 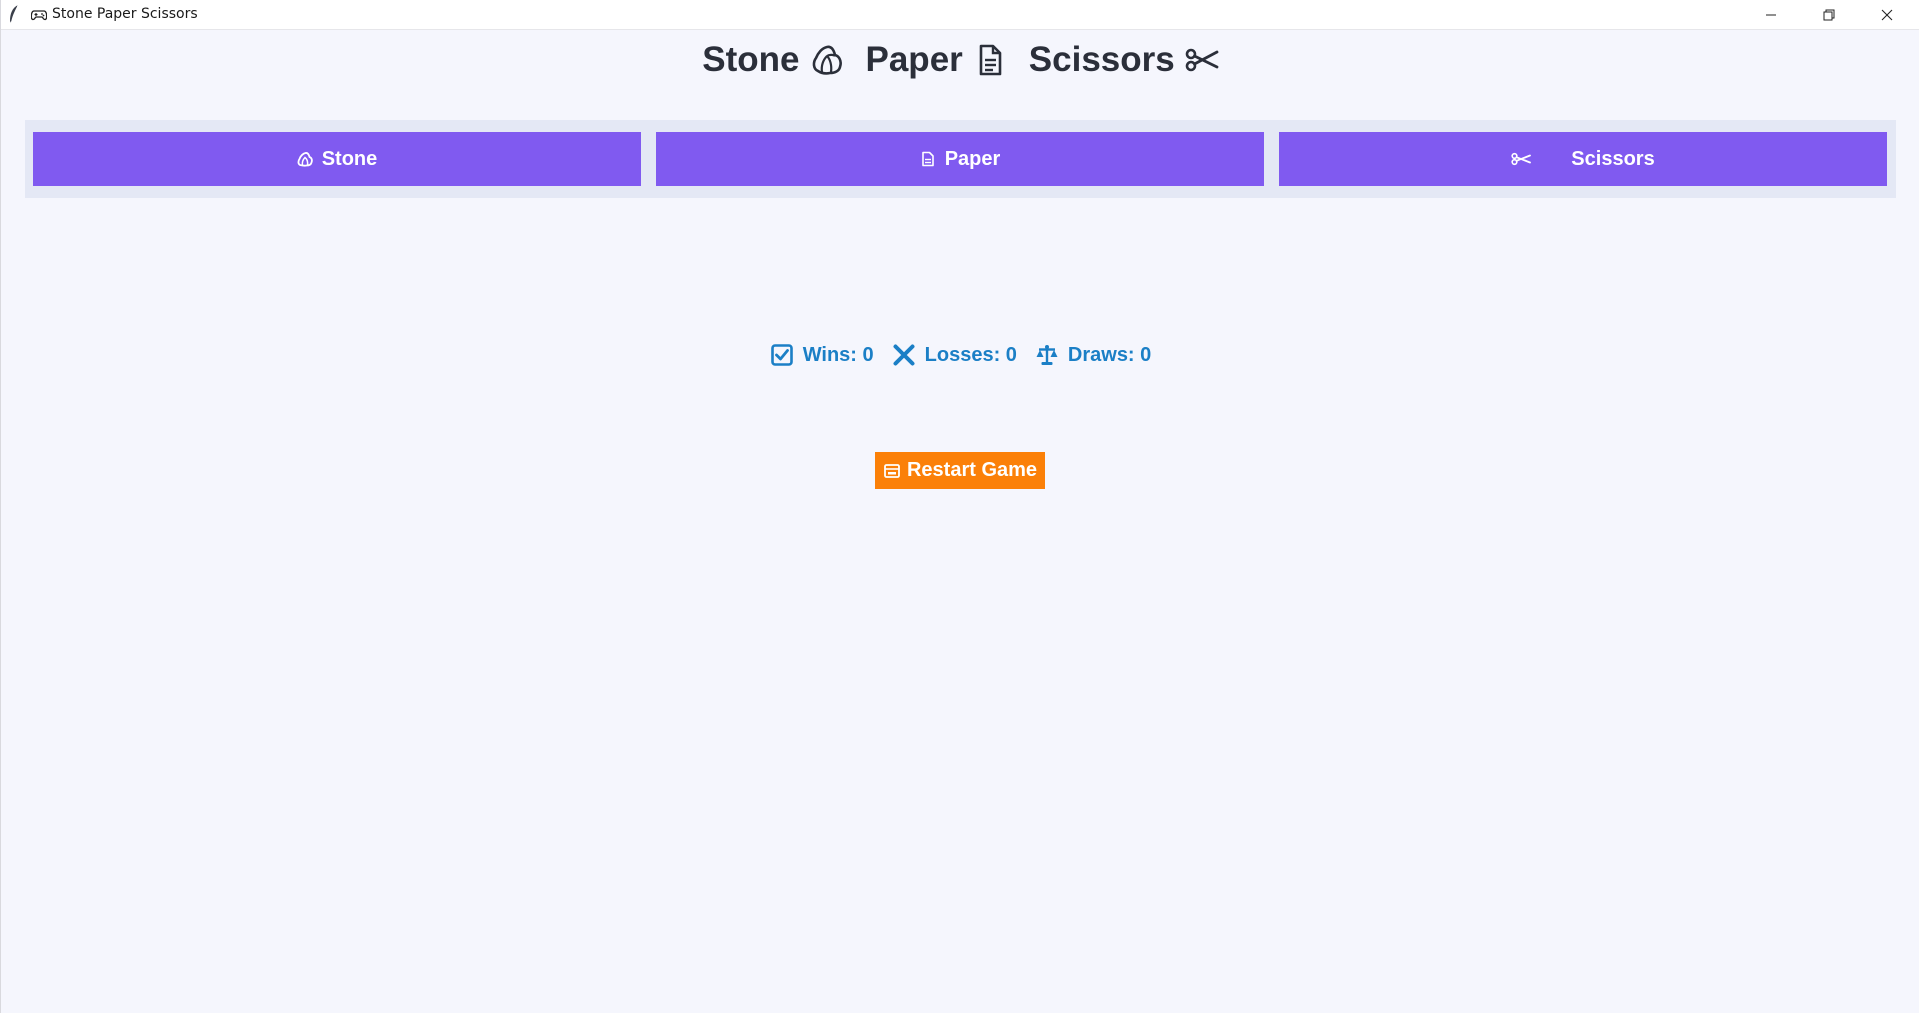 I want to click on minimize-icon, so click(x=1771, y=14).